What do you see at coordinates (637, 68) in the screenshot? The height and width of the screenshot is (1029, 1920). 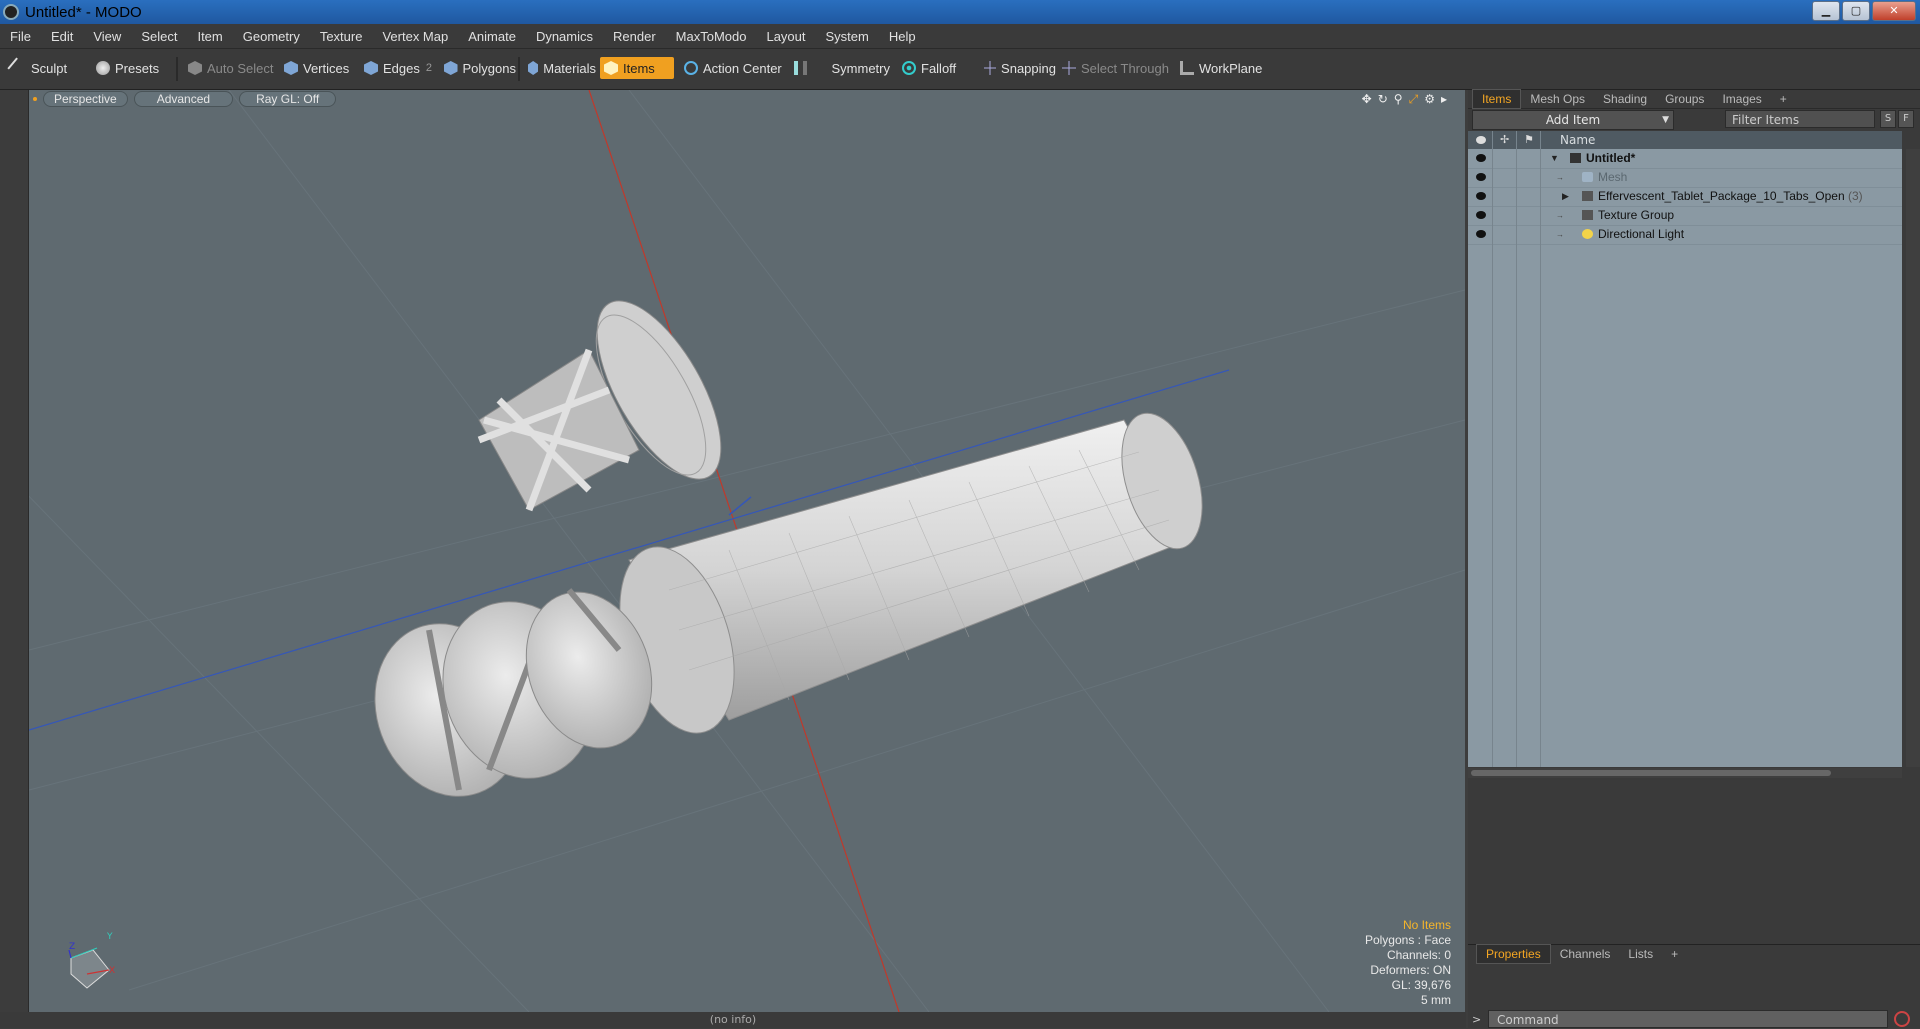 I see `items-button: Items` at bounding box center [637, 68].